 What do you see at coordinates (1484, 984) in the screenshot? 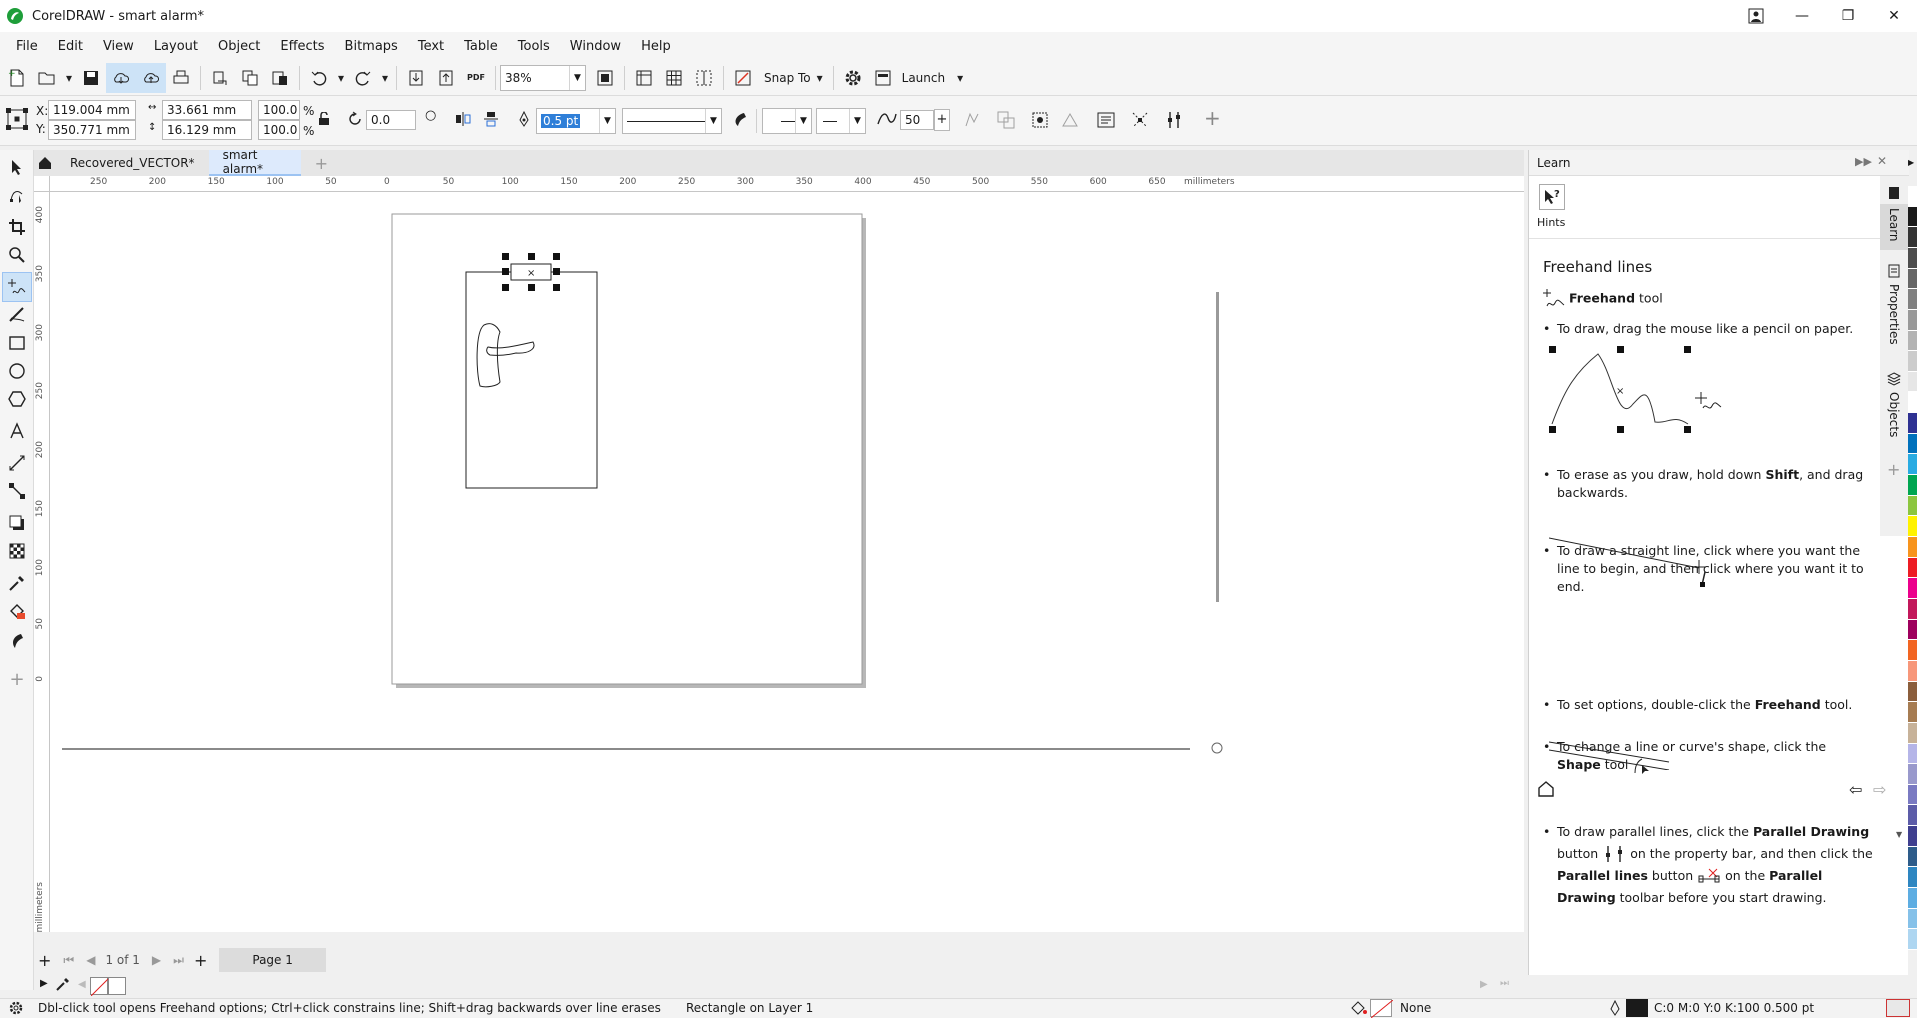
I see `palette-scroll-right-icon: ▶` at bounding box center [1484, 984].